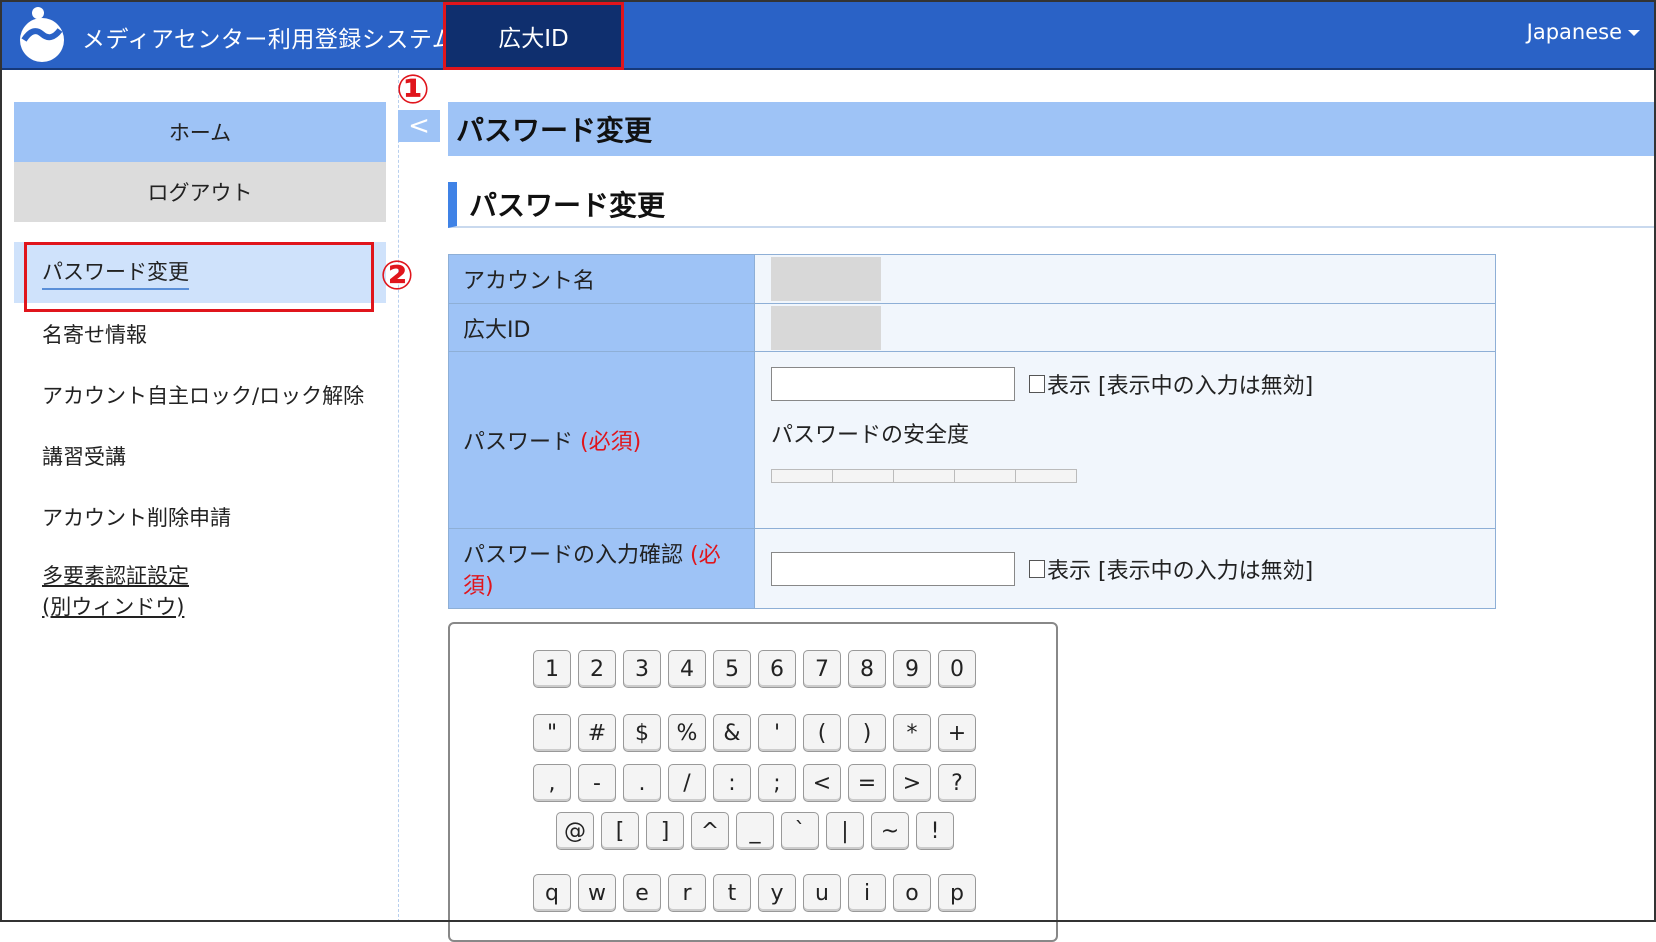  I want to click on sidebar-collapse-button: <, so click(419, 126).